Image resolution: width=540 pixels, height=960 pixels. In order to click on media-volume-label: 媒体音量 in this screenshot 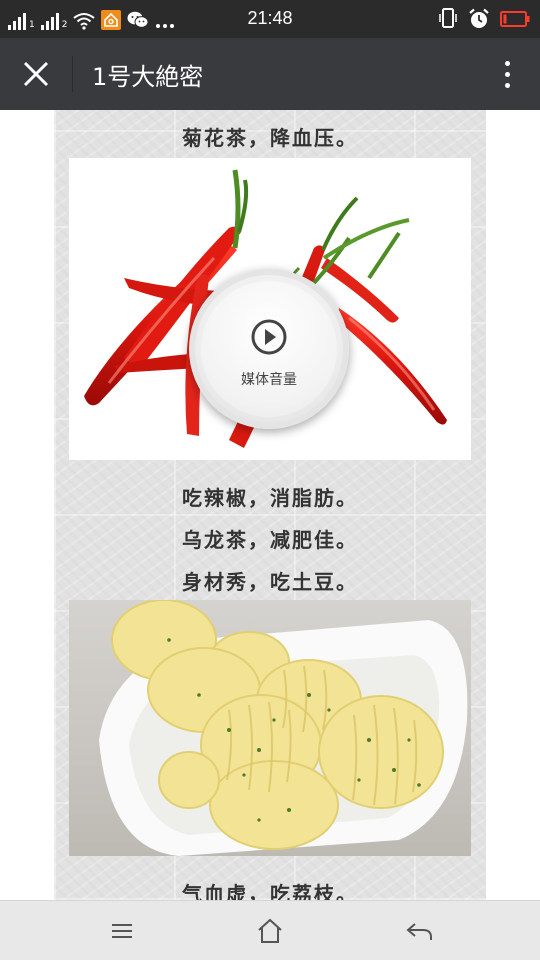, I will do `click(269, 380)`.